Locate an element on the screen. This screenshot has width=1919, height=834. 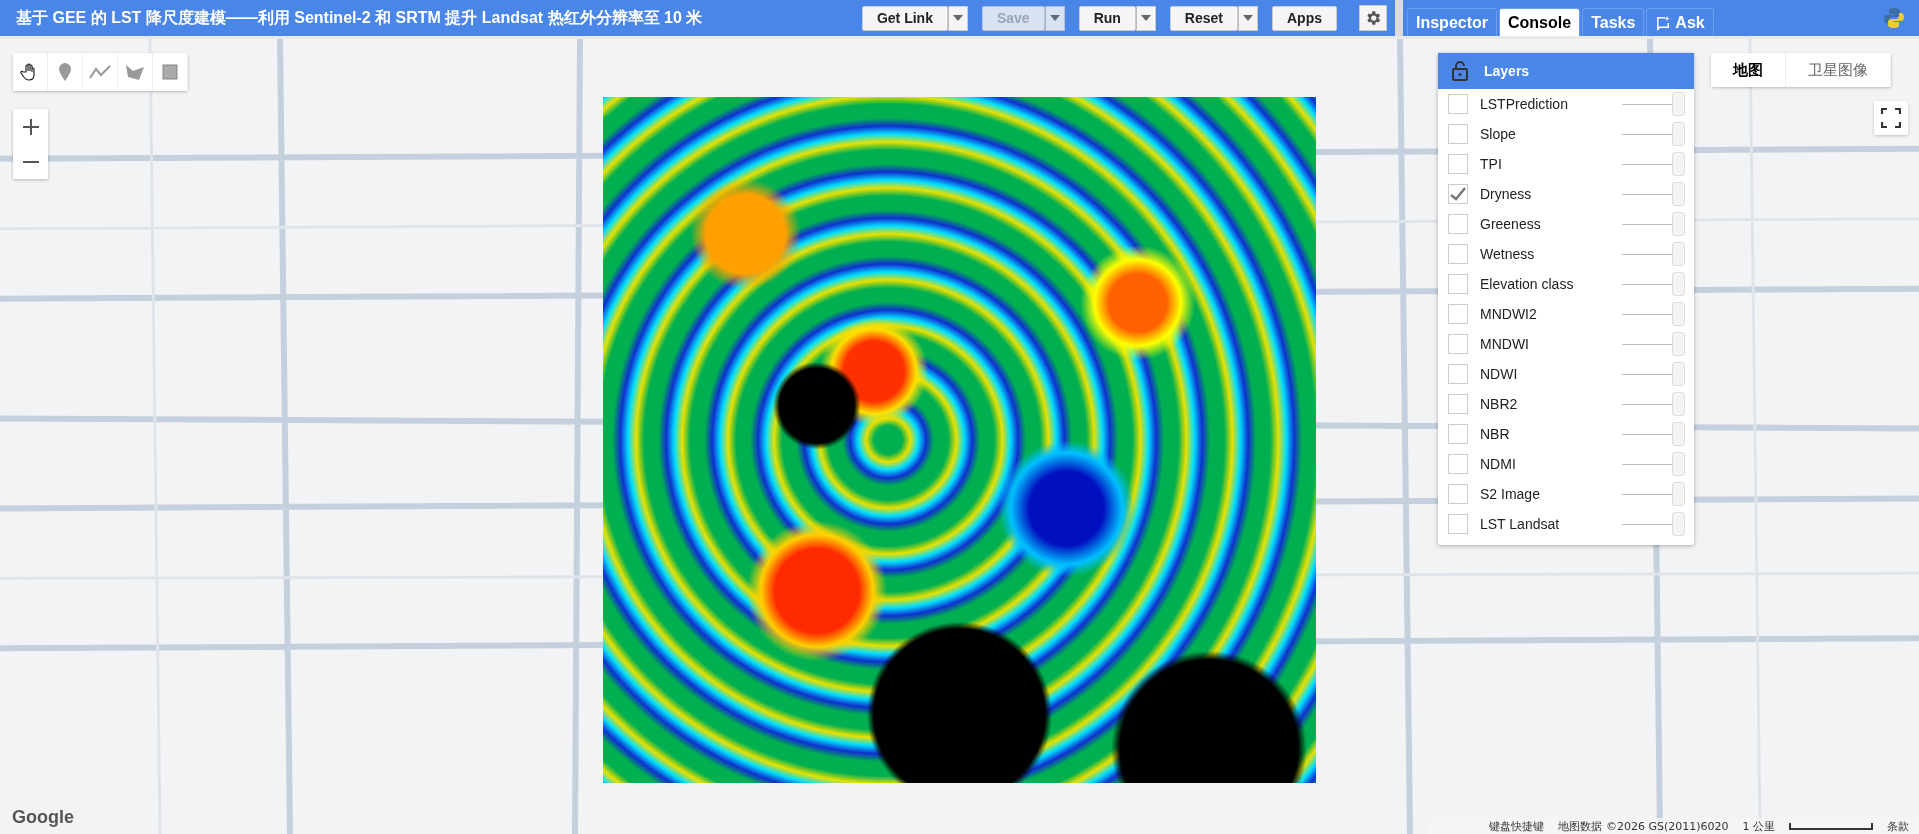
toolbar-button: Reset is located at coordinates (1203, 18).